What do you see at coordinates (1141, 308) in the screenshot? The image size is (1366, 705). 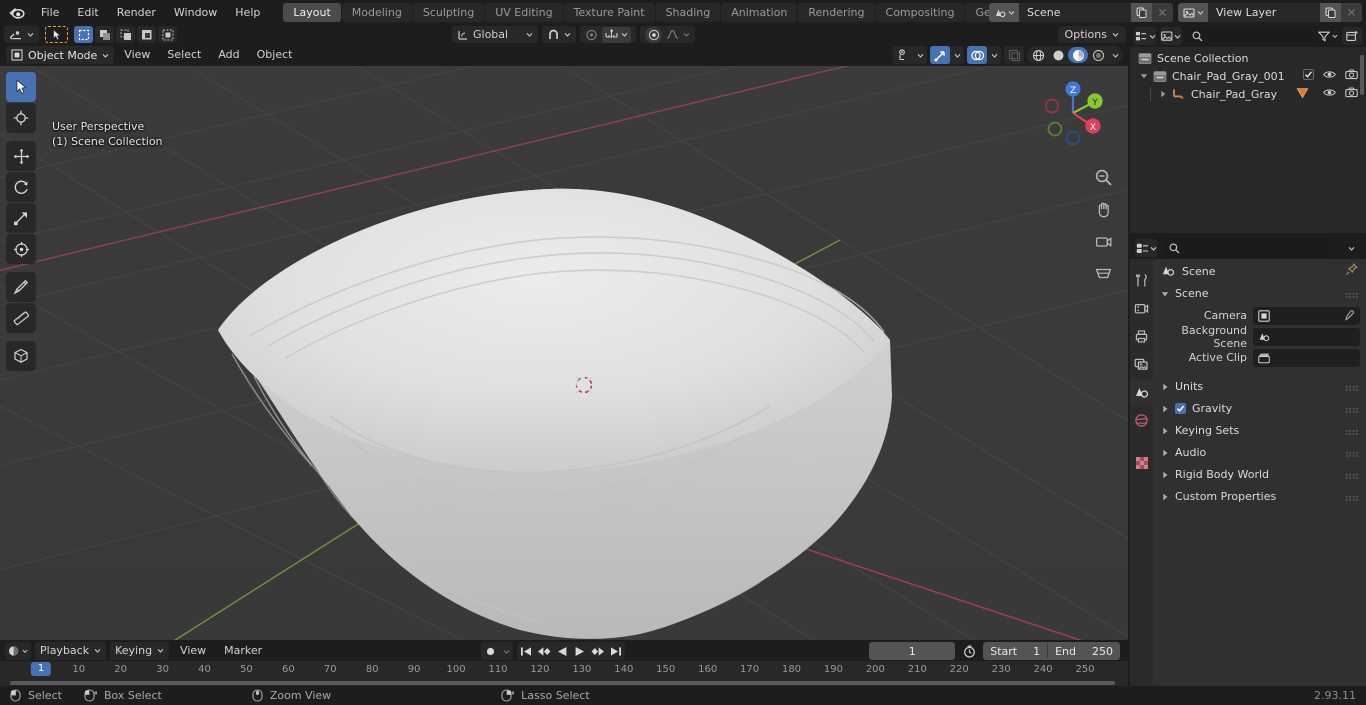 I see `properties-tab-render` at bounding box center [1141, 308].